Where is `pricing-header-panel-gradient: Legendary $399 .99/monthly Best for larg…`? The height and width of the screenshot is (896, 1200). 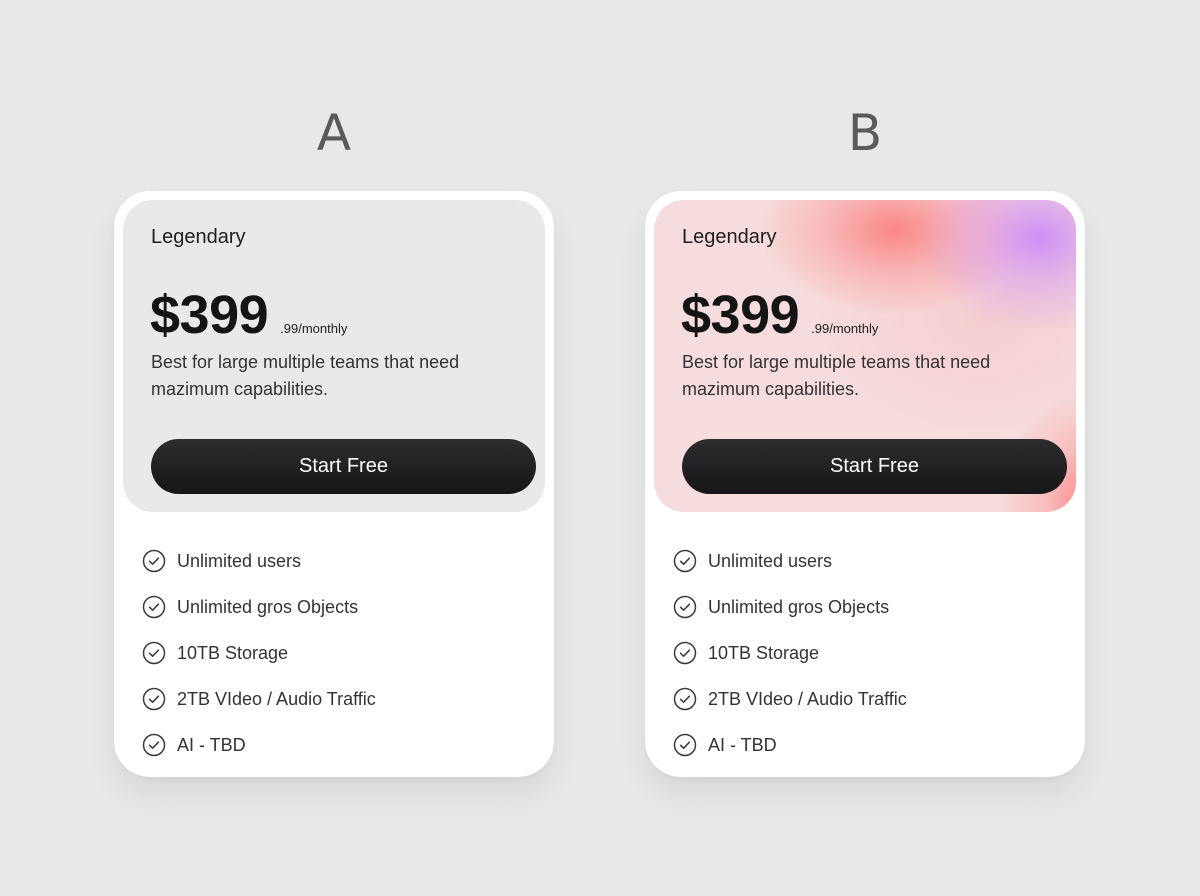
pricing-header-panel-gradient: Legendary $399 .99/monthly Best for larg… is located at coordinates (865, 356).